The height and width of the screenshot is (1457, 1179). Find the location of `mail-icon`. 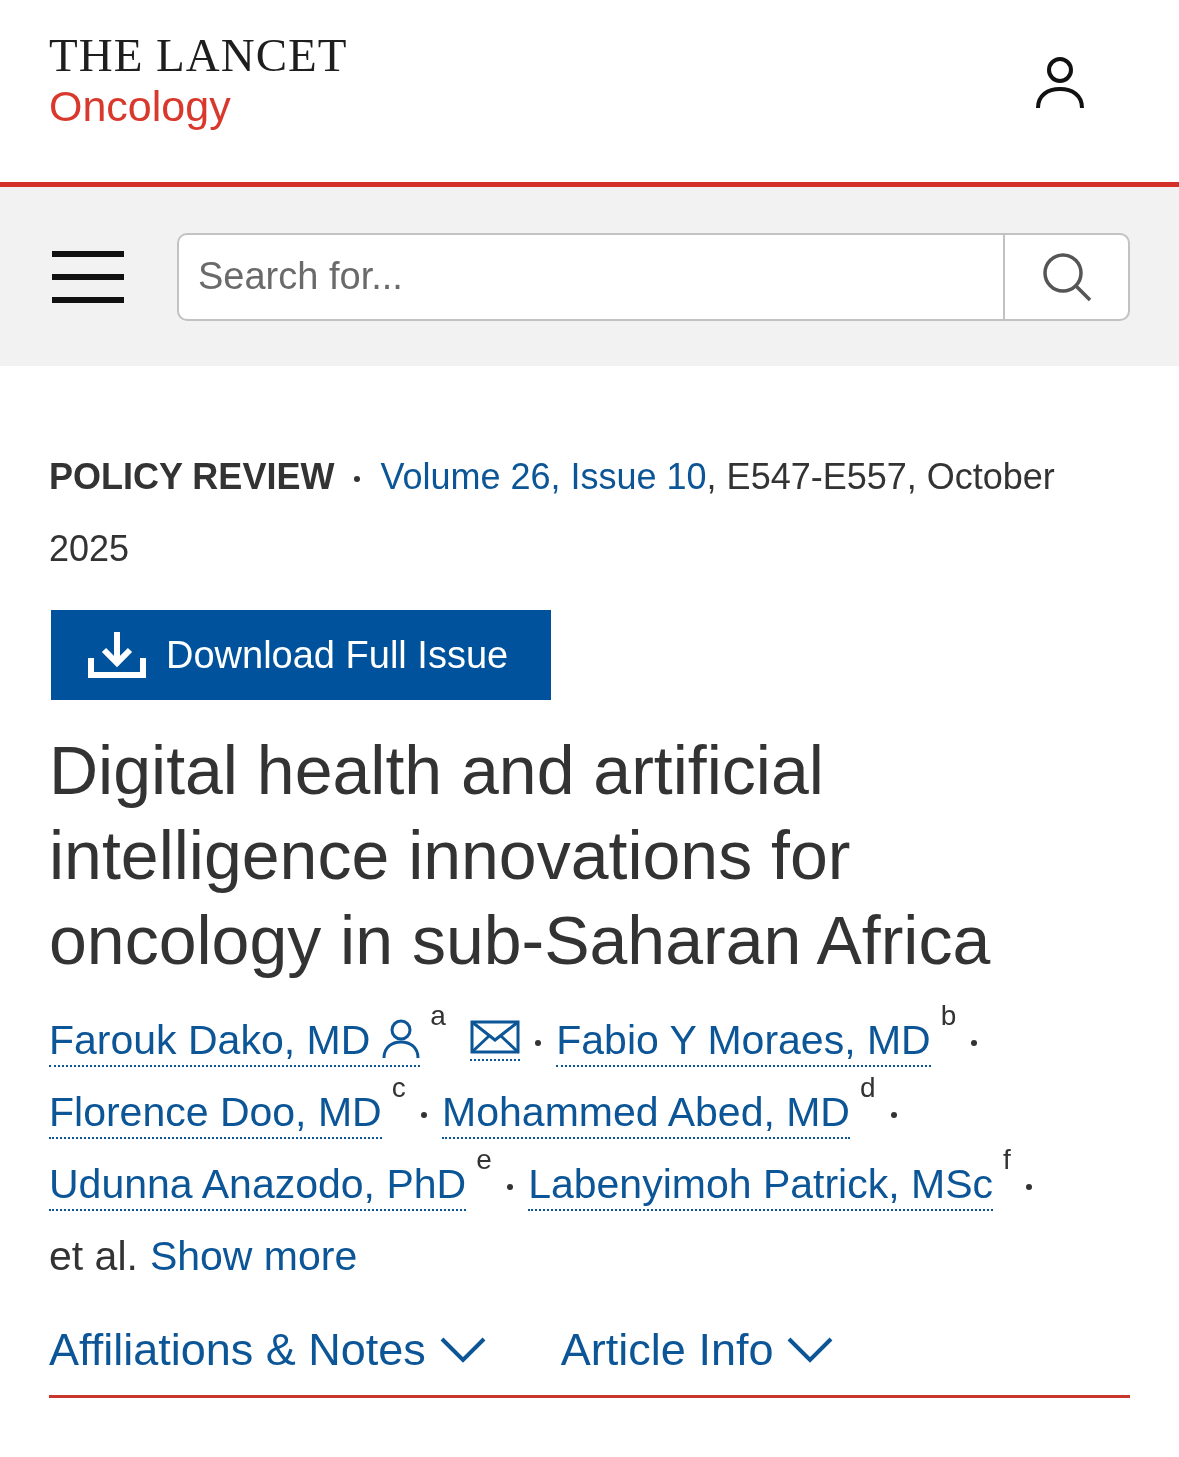

mail-icon is located at coordinates (494, 1037).